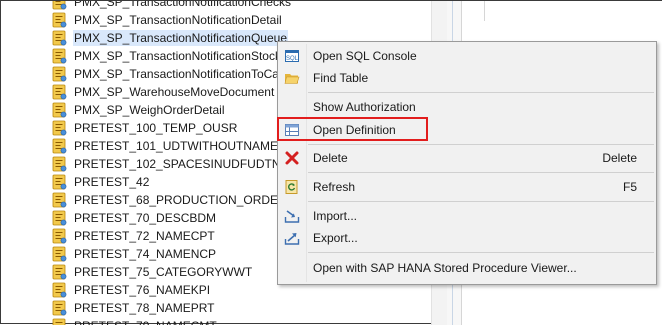 Image resolution: width=662 pixels, height=325 pixels. What do you see at coordinates (467, 158) in the screenshot?
I see `menu-item-delete: Delete Delete` at bounding box center [467, 158].